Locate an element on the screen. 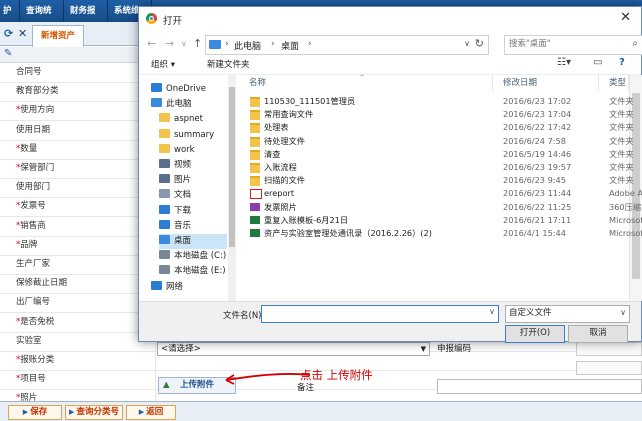 Image resolution: width=642 pixels, height=421 pixels. sidebar-item: 图片 is located at coordinates (193, 180).